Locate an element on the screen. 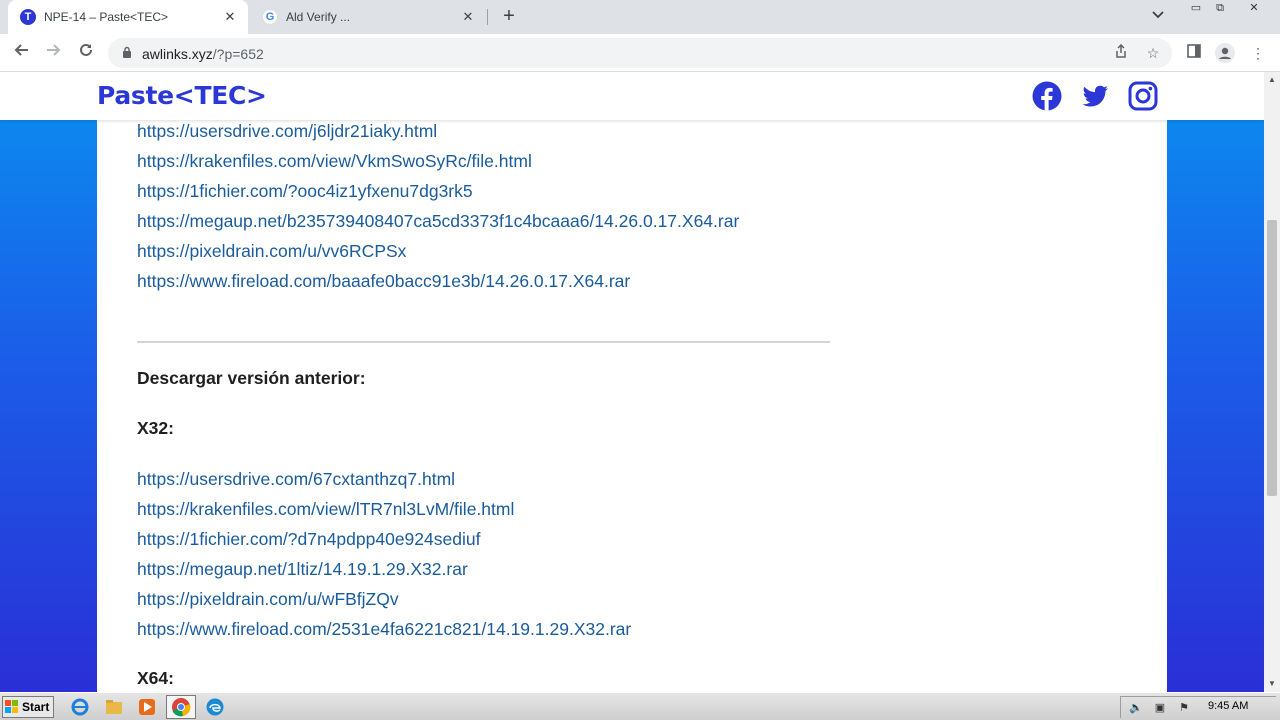 The height and width of the screenshot is (720, 1280). anyrun-watermark: ANY RUN is located at coordinates (1146, 687).